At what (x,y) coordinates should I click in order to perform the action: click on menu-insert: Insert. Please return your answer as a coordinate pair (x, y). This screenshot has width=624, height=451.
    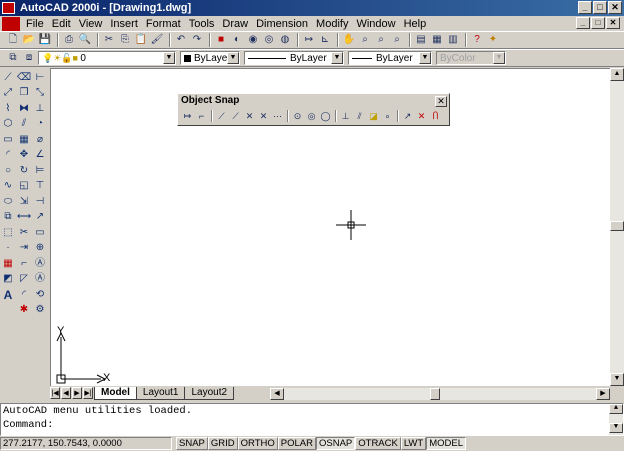
    Looking at the image, I should click on (124, 24).